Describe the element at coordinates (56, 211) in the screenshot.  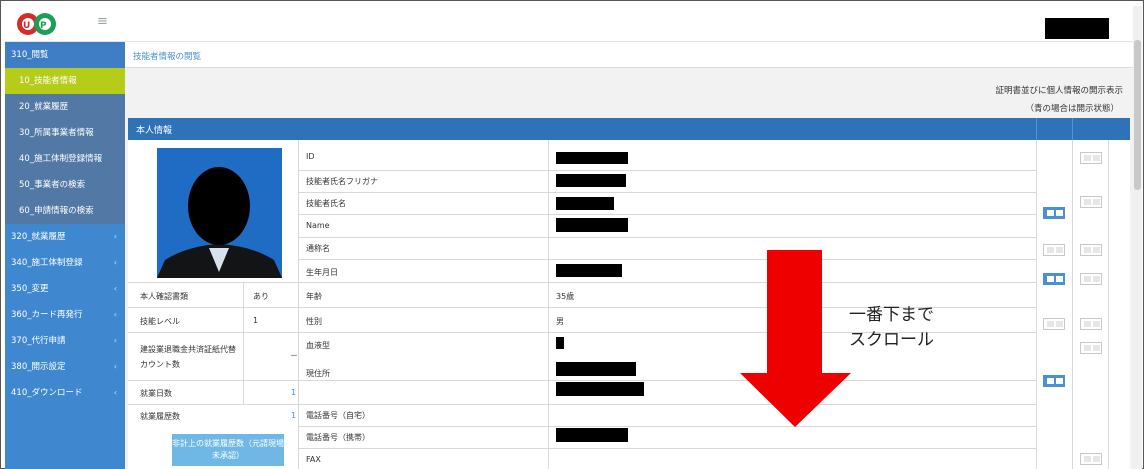
I see `sidebar-item-label: 60_申請情報の検索` at that location.